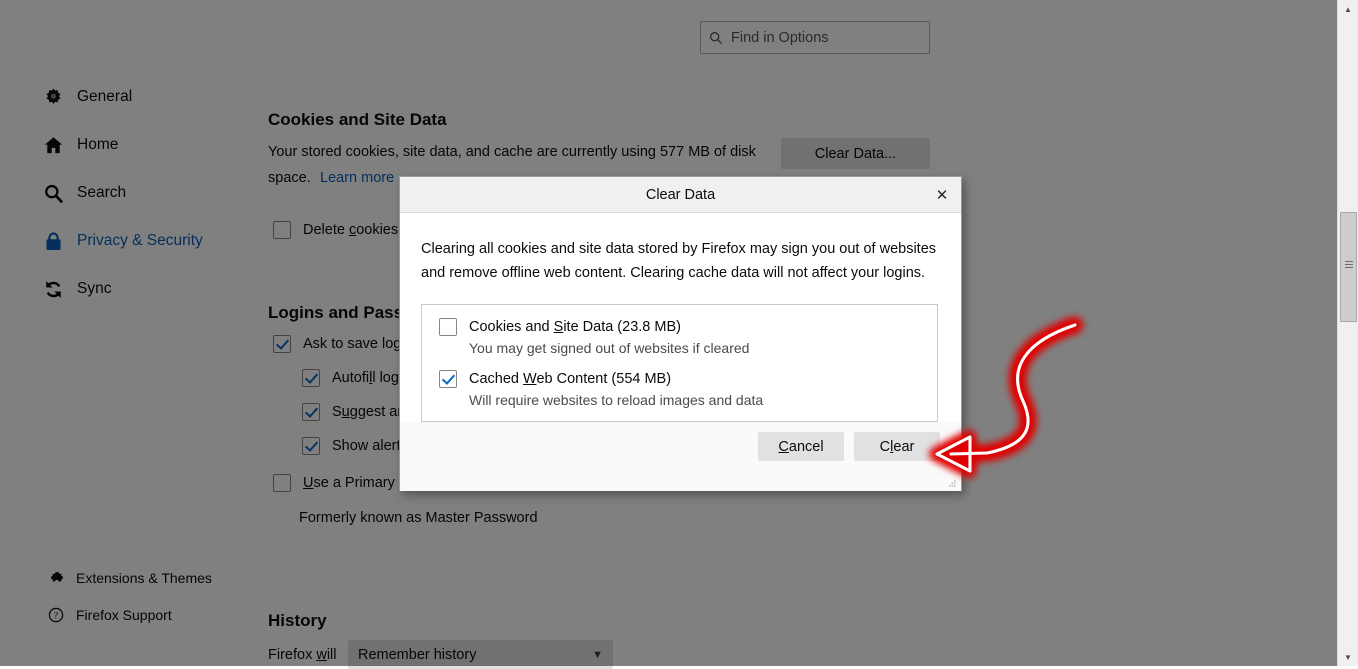 This screenshot has width=1358, height=669. What do you see at coordinates (369, 412) in the screenshot?
I see `row-label: Suggest an` at bounding box center [369, 412].